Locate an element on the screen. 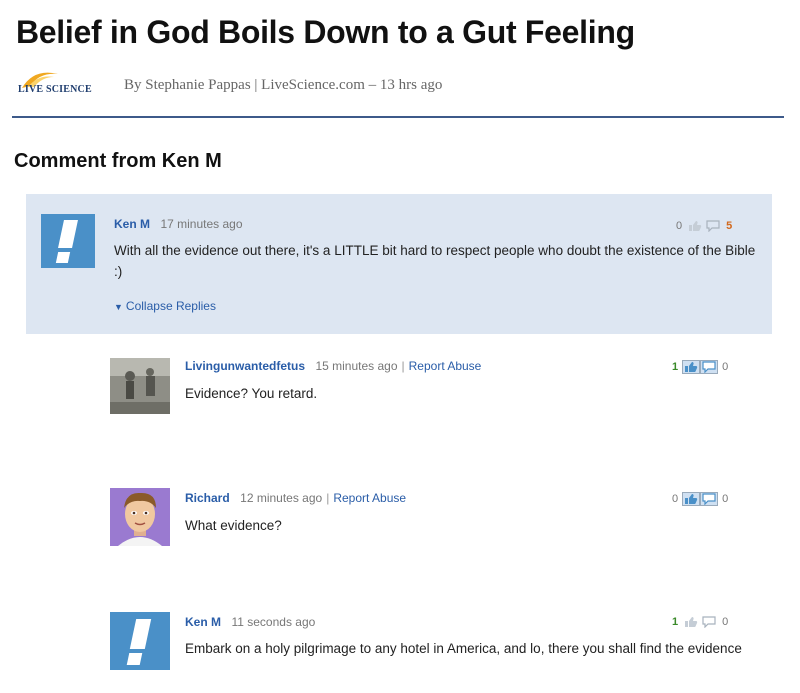 The width and height of the screenshot is (800, 693). comment-text: Evidence? You retard. is located at coordinates (251, 393).